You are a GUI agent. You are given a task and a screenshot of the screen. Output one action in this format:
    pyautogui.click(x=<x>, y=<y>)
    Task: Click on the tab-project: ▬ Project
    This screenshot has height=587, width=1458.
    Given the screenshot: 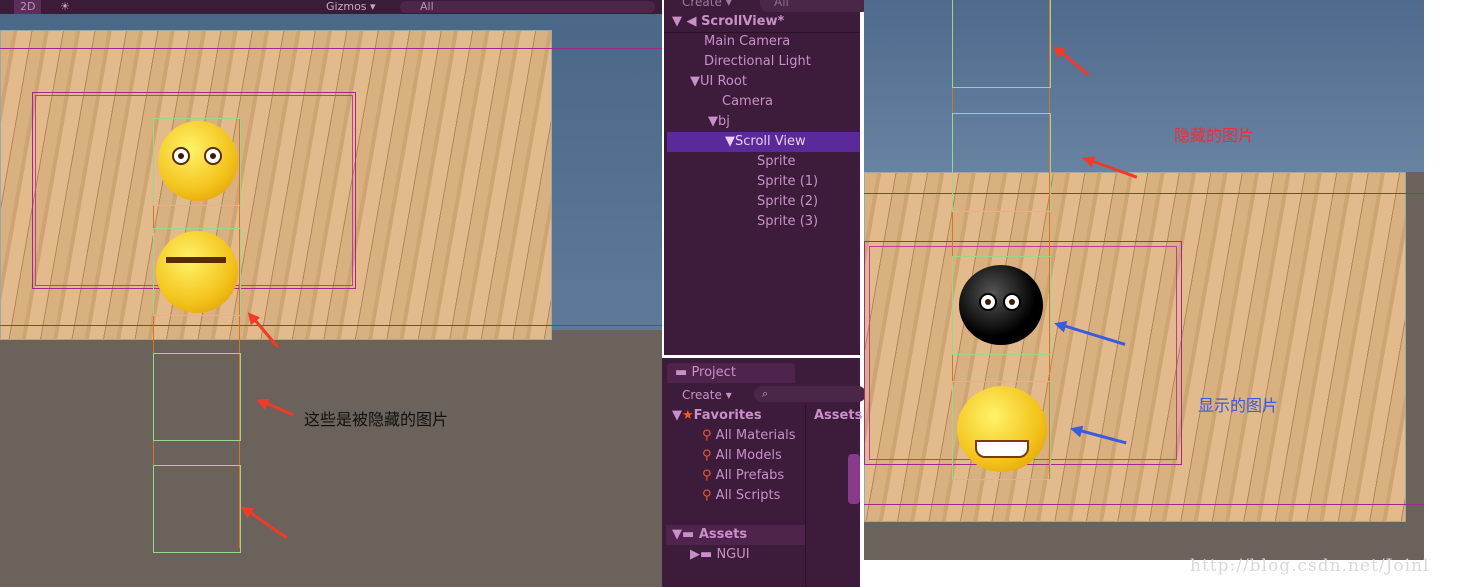 What is the action you would take?
    pyautogui.click(x=731, y=373)
    